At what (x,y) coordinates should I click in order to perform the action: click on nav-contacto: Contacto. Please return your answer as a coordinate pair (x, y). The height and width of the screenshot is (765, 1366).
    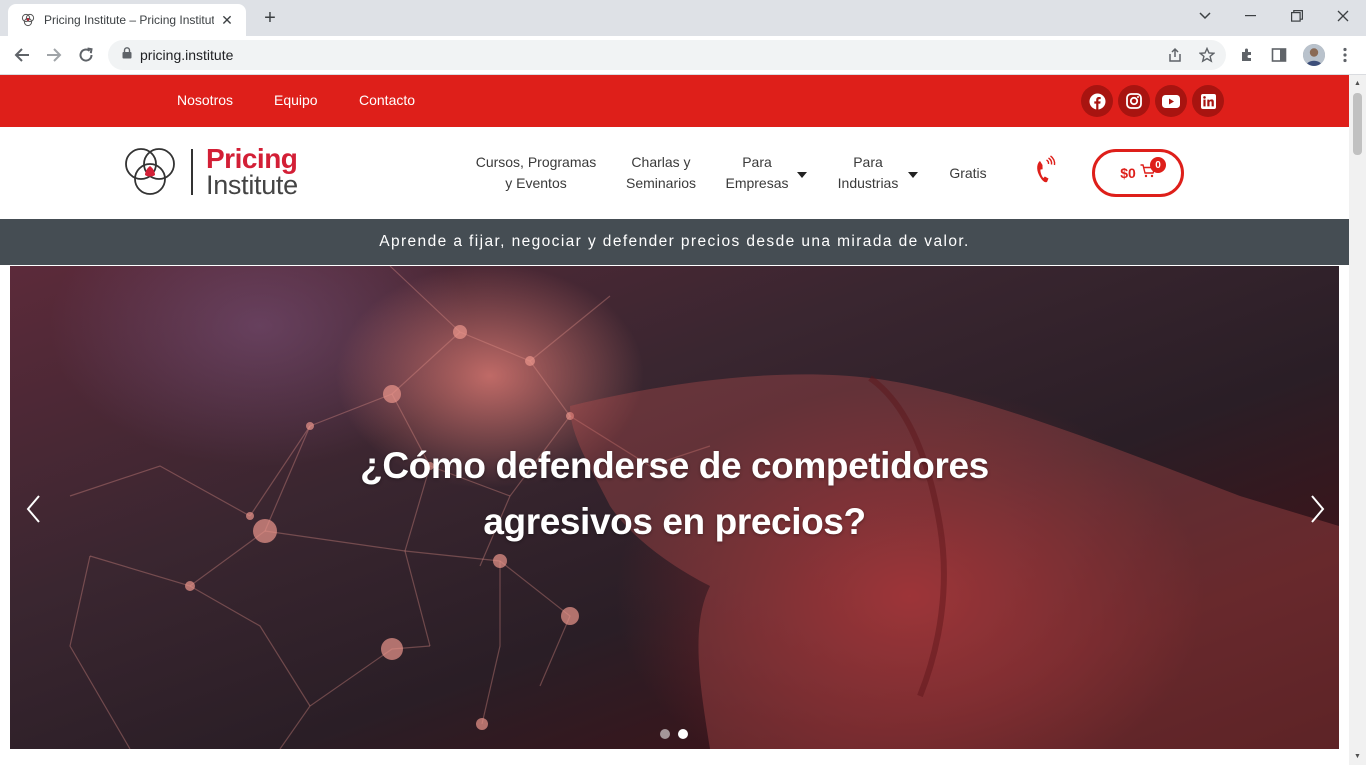
    Looking at the image, I should click on (387, 100).